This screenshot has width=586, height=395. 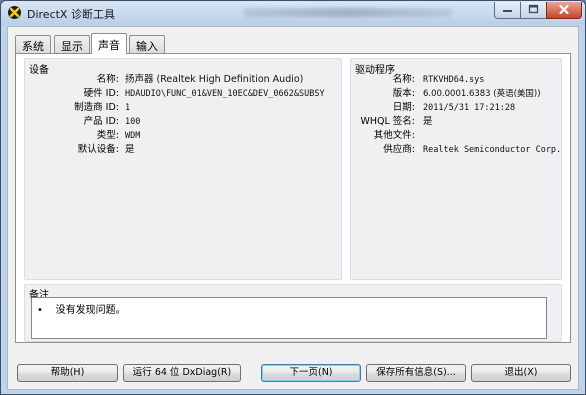 I want to click on next-page-button: 下一页(N), so click(x=311, y=373).